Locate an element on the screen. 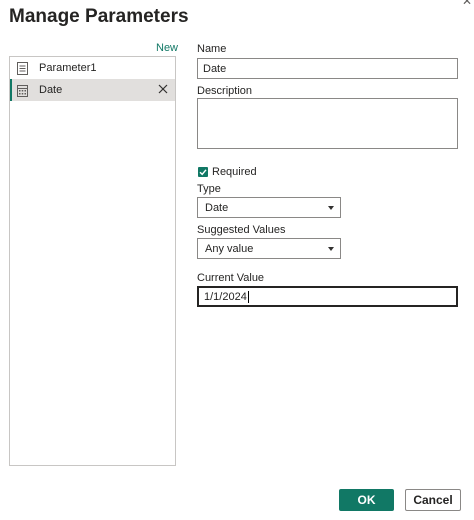  dialog-title: Manage Parameters is located at coordinates (99, 16).